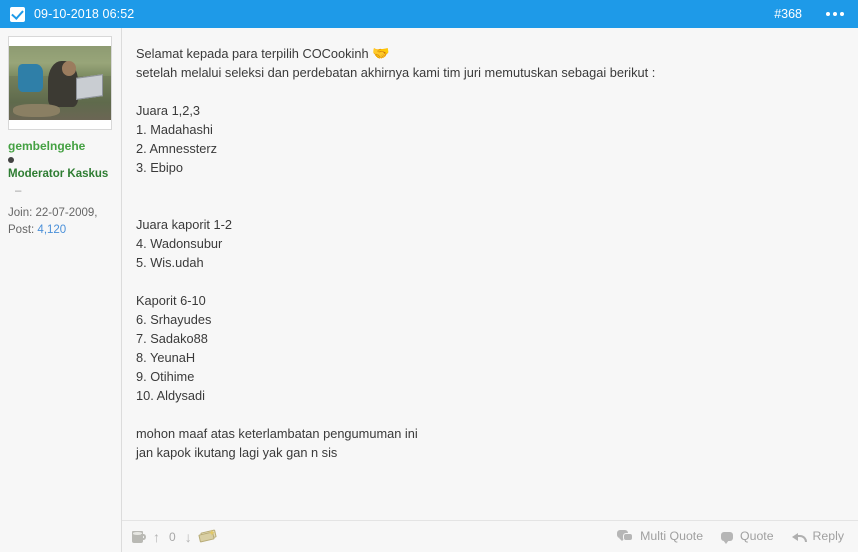  I want to click on cash-reputation-icon: ✦, so click(207, 536).